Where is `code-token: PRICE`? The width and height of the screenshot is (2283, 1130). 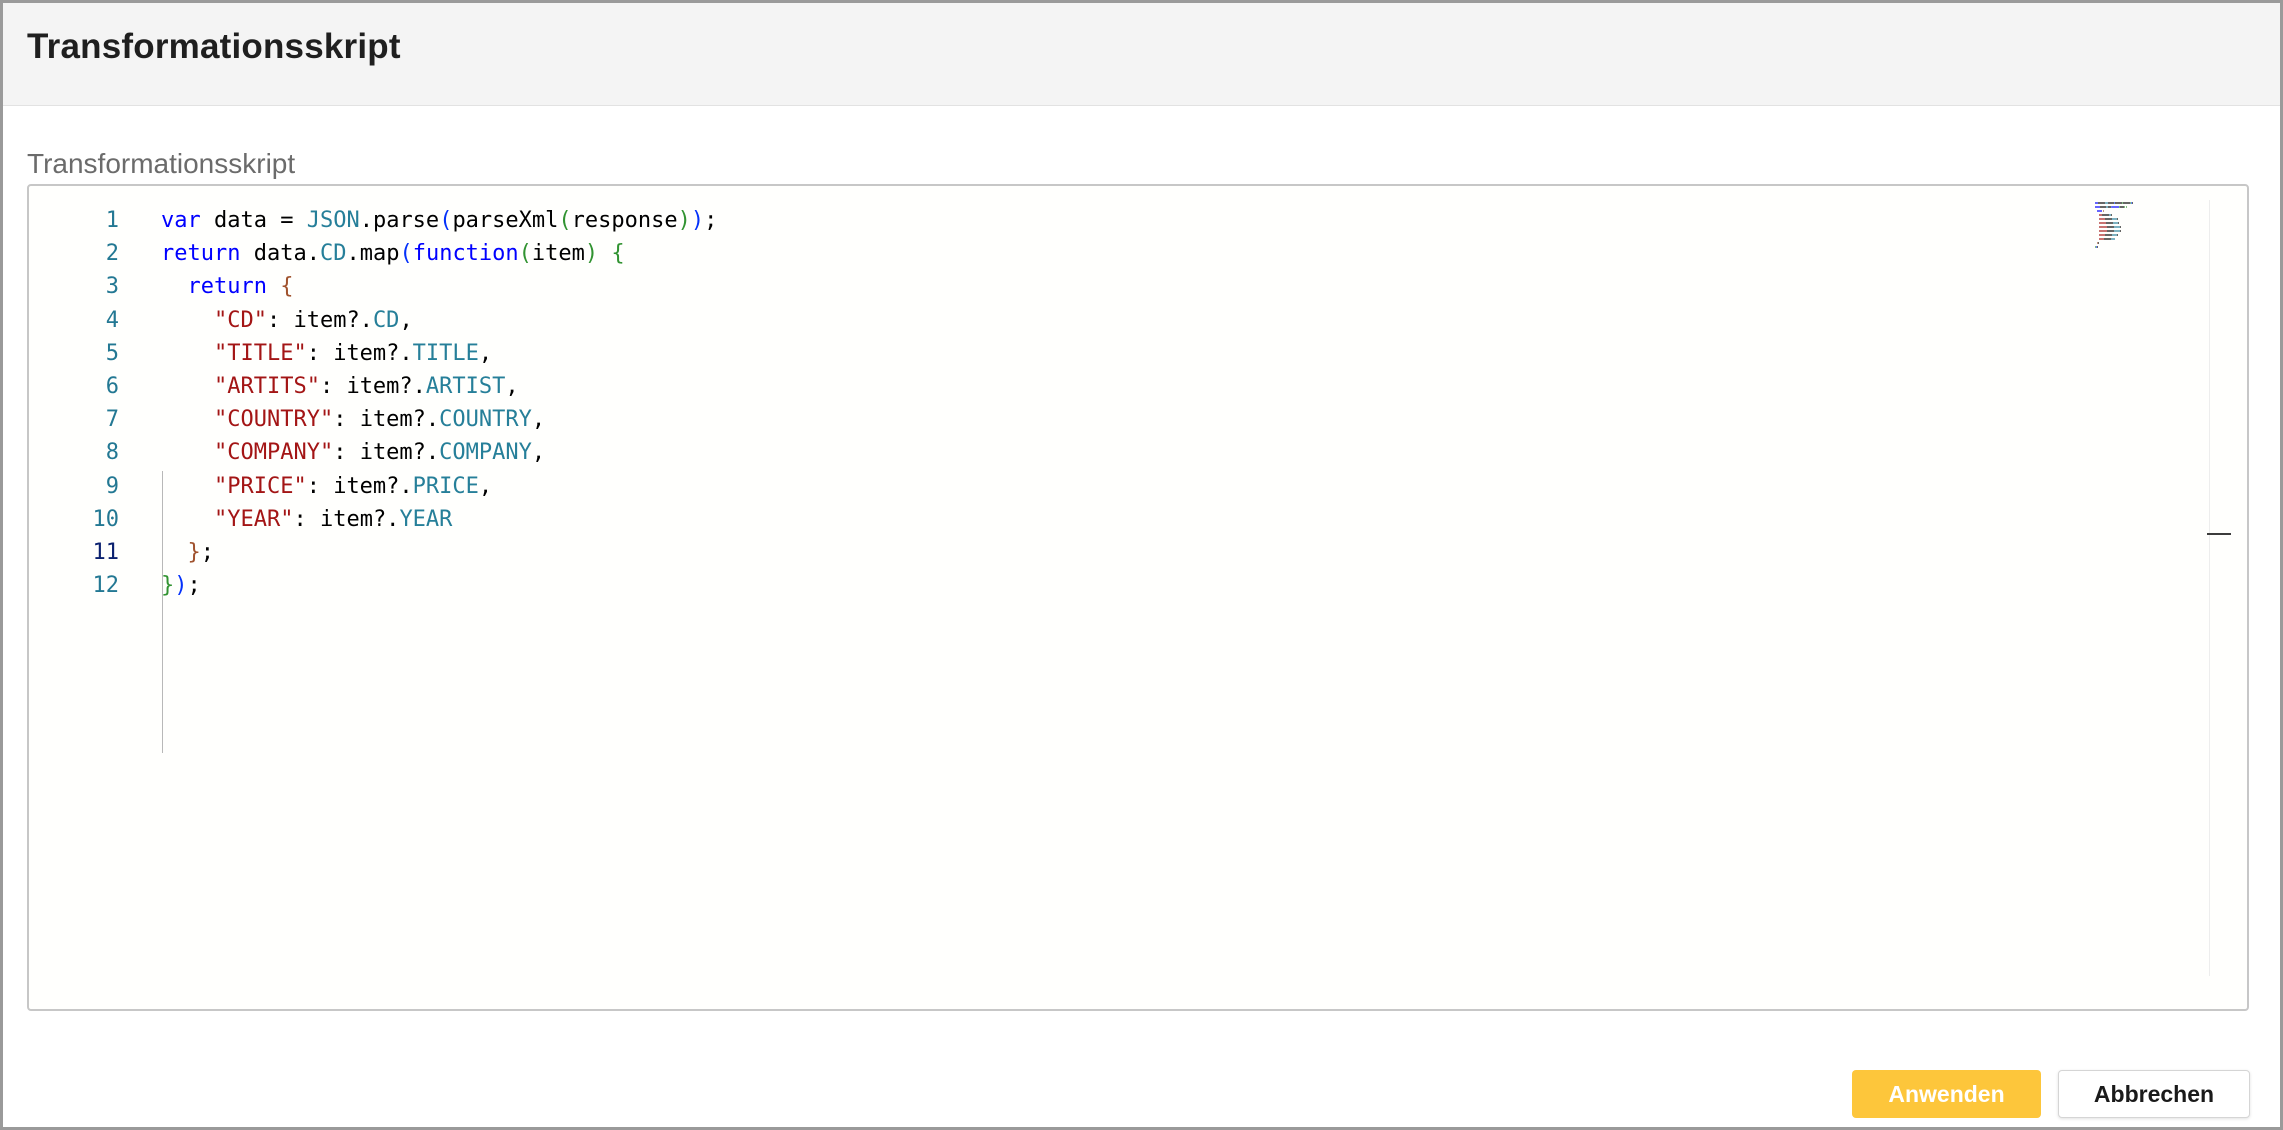
code-token: PRICE is located at coordinates (445, 486).